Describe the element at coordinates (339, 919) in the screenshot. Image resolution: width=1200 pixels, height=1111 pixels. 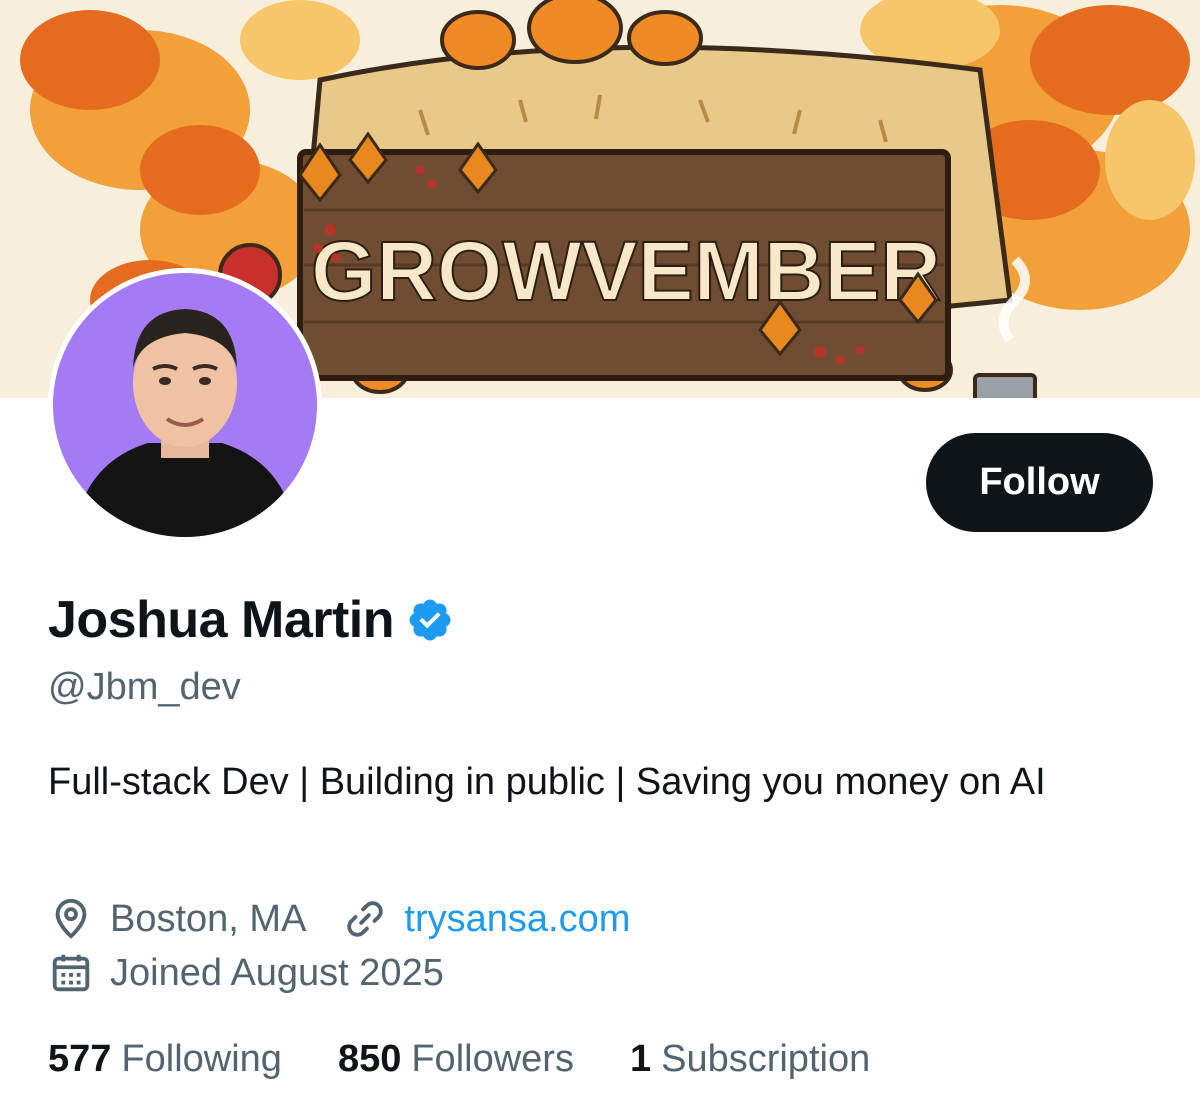
I see `profile-meta-row: Boston, MA trysansa.com` at that location.